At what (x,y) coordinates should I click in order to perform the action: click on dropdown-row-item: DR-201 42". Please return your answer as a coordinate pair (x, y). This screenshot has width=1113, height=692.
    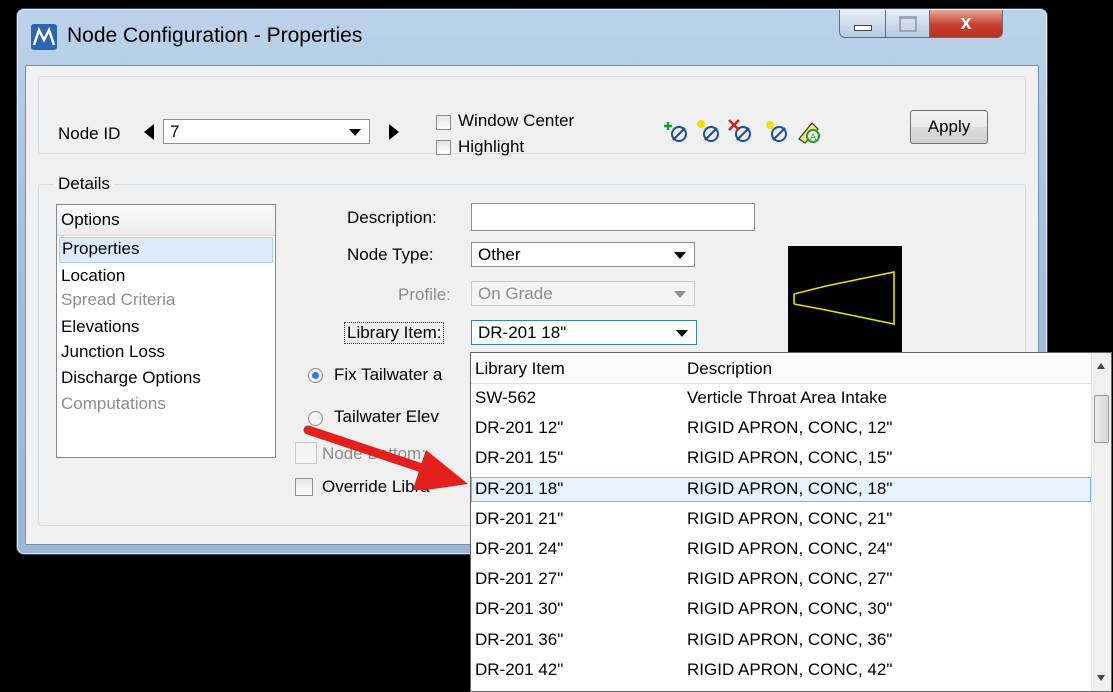
    Looking at the image, I should click on (519, 669).